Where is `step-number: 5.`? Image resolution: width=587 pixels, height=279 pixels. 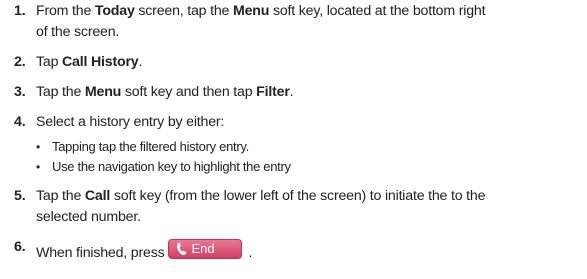 step-number: 5. is located at coordinates (20, 196).